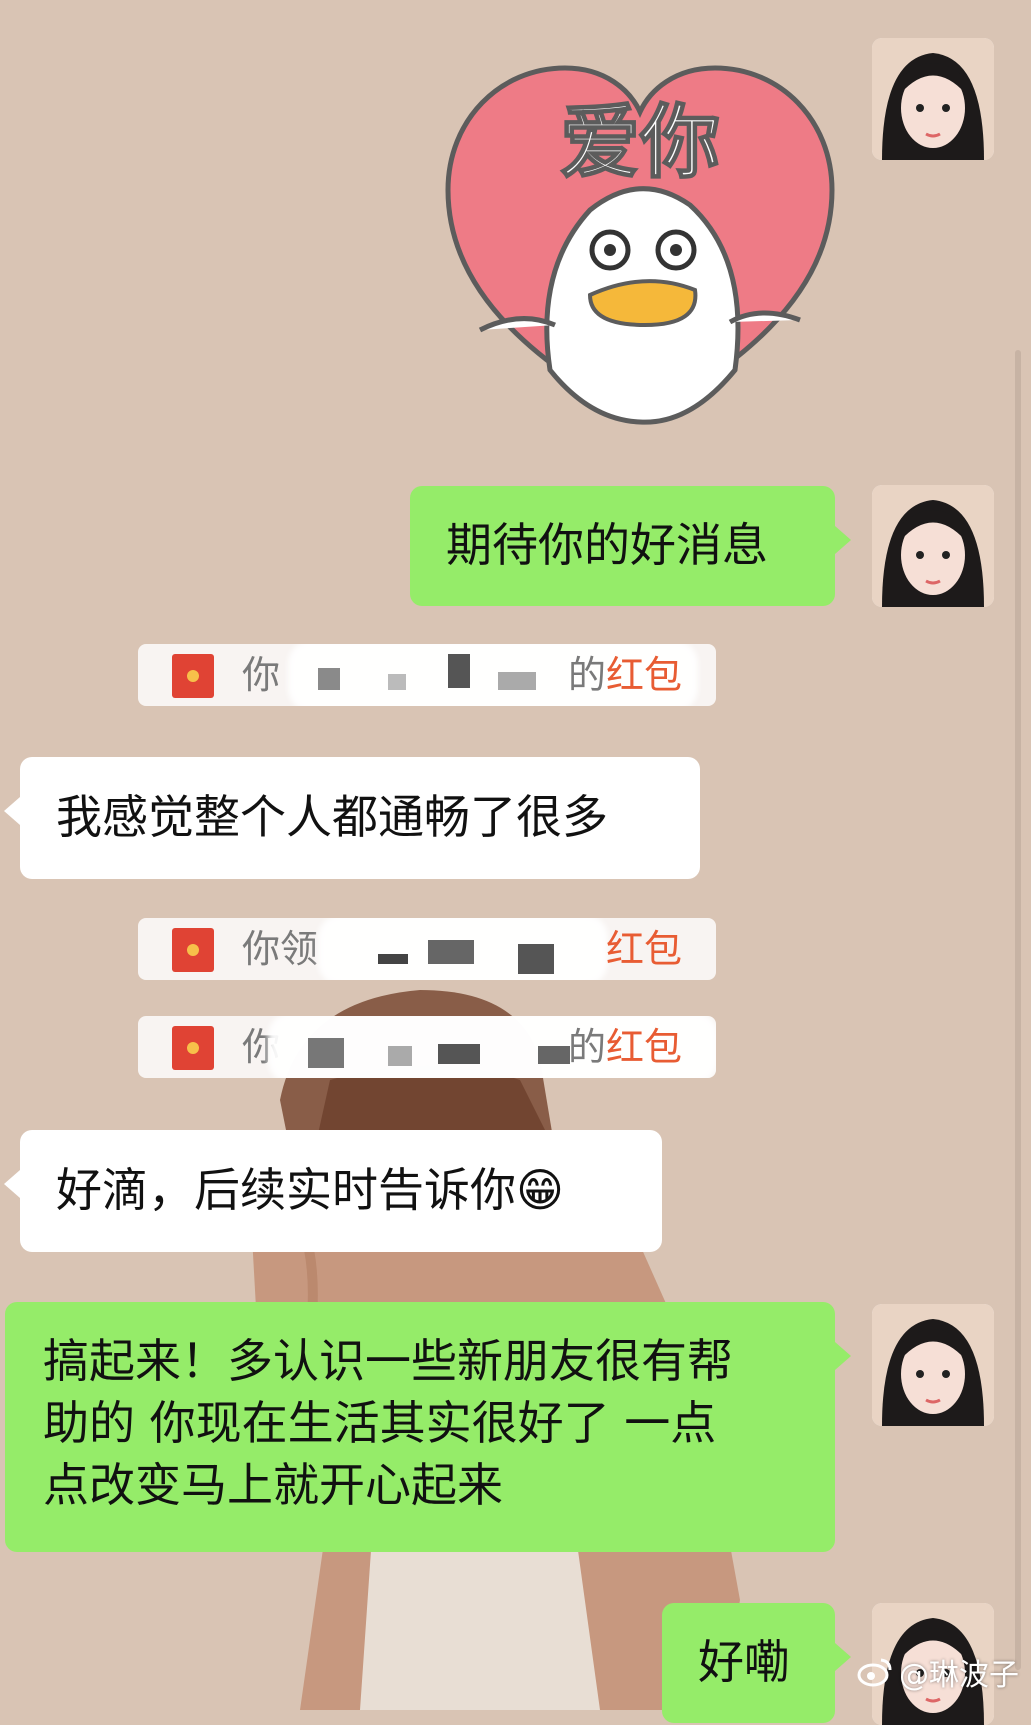 This screenshot has height=1725, width=1031. I want to click on message-bubble-received: 我感觉整个人都通畅了很多, so click(352, 818).